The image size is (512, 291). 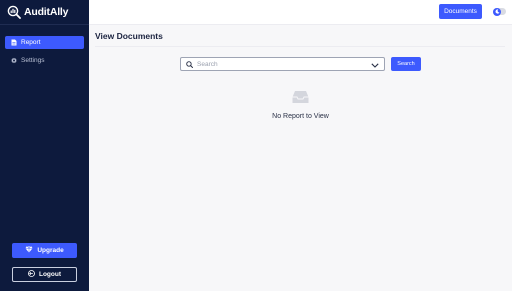 What do you see at coordinates (14, 42) in the screenshot?
I see `document-icon` at bounding box center [14, 42].